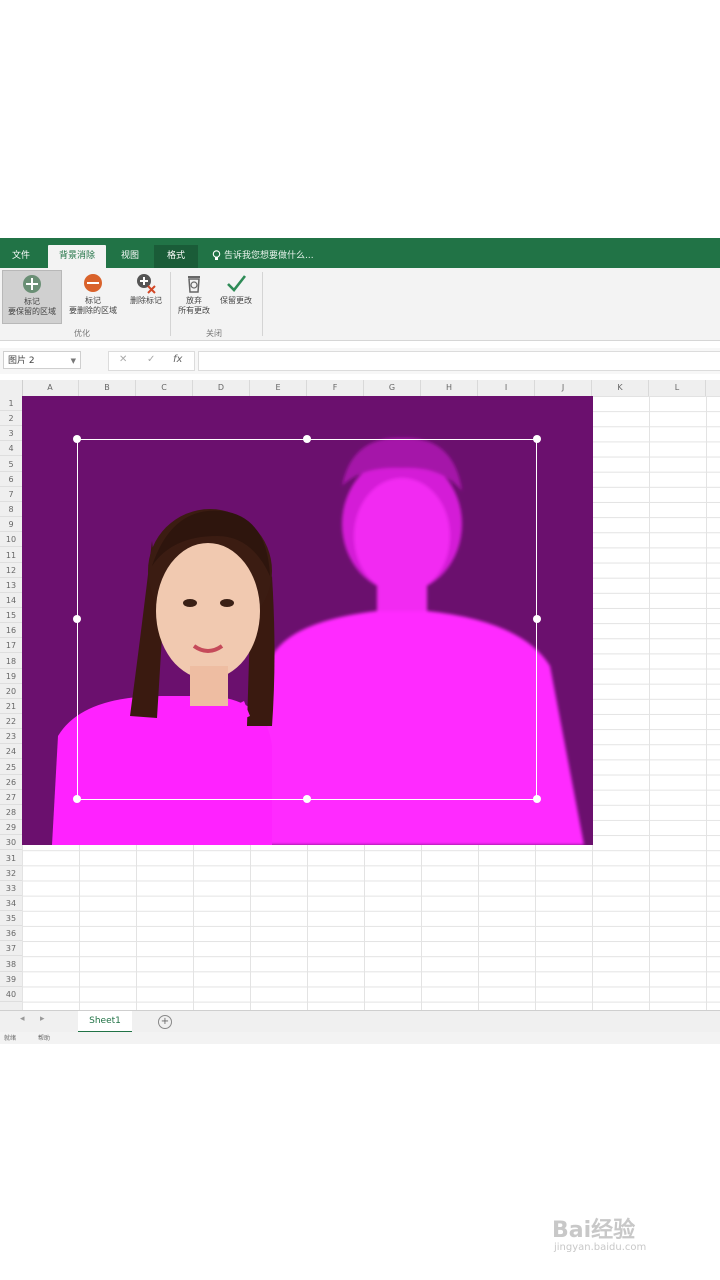 The width and height of the screenshot is (720, 1280). Describe the element at coordinates (177, 359) in the screenshot. I see `fx-icon: fx` at that location.